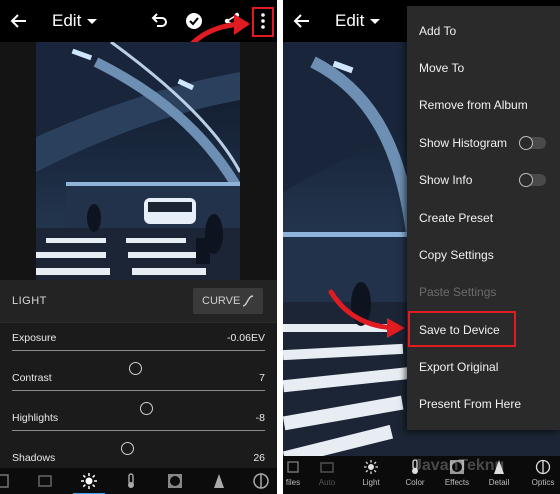 This screenshot has width=560, height=494. What do you see at coordinates (131, 481) in the screenshot?
I see `color-icon` at bounding box center [131, 481].